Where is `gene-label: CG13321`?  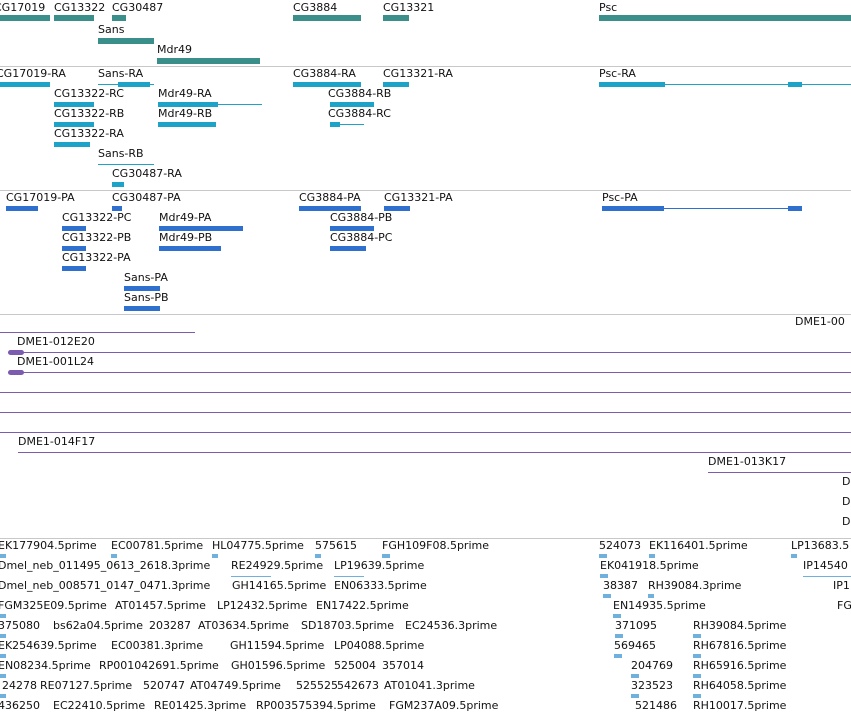
gene-label: CG13321 is located at coordinates (408, 8).